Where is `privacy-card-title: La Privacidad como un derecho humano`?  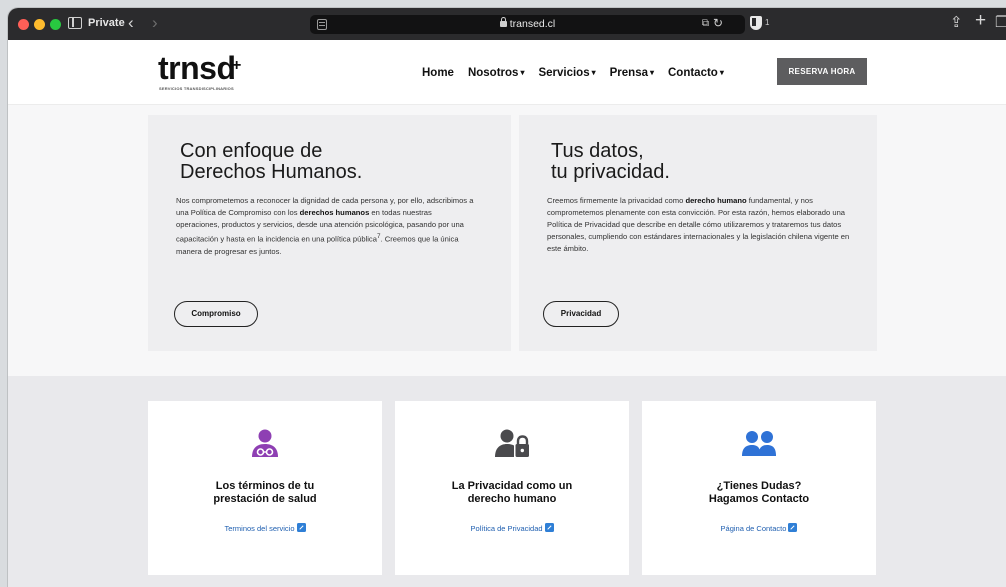
privacy-card-title: La Privacidad como un derecho humano is located at coordinates (512, 493).